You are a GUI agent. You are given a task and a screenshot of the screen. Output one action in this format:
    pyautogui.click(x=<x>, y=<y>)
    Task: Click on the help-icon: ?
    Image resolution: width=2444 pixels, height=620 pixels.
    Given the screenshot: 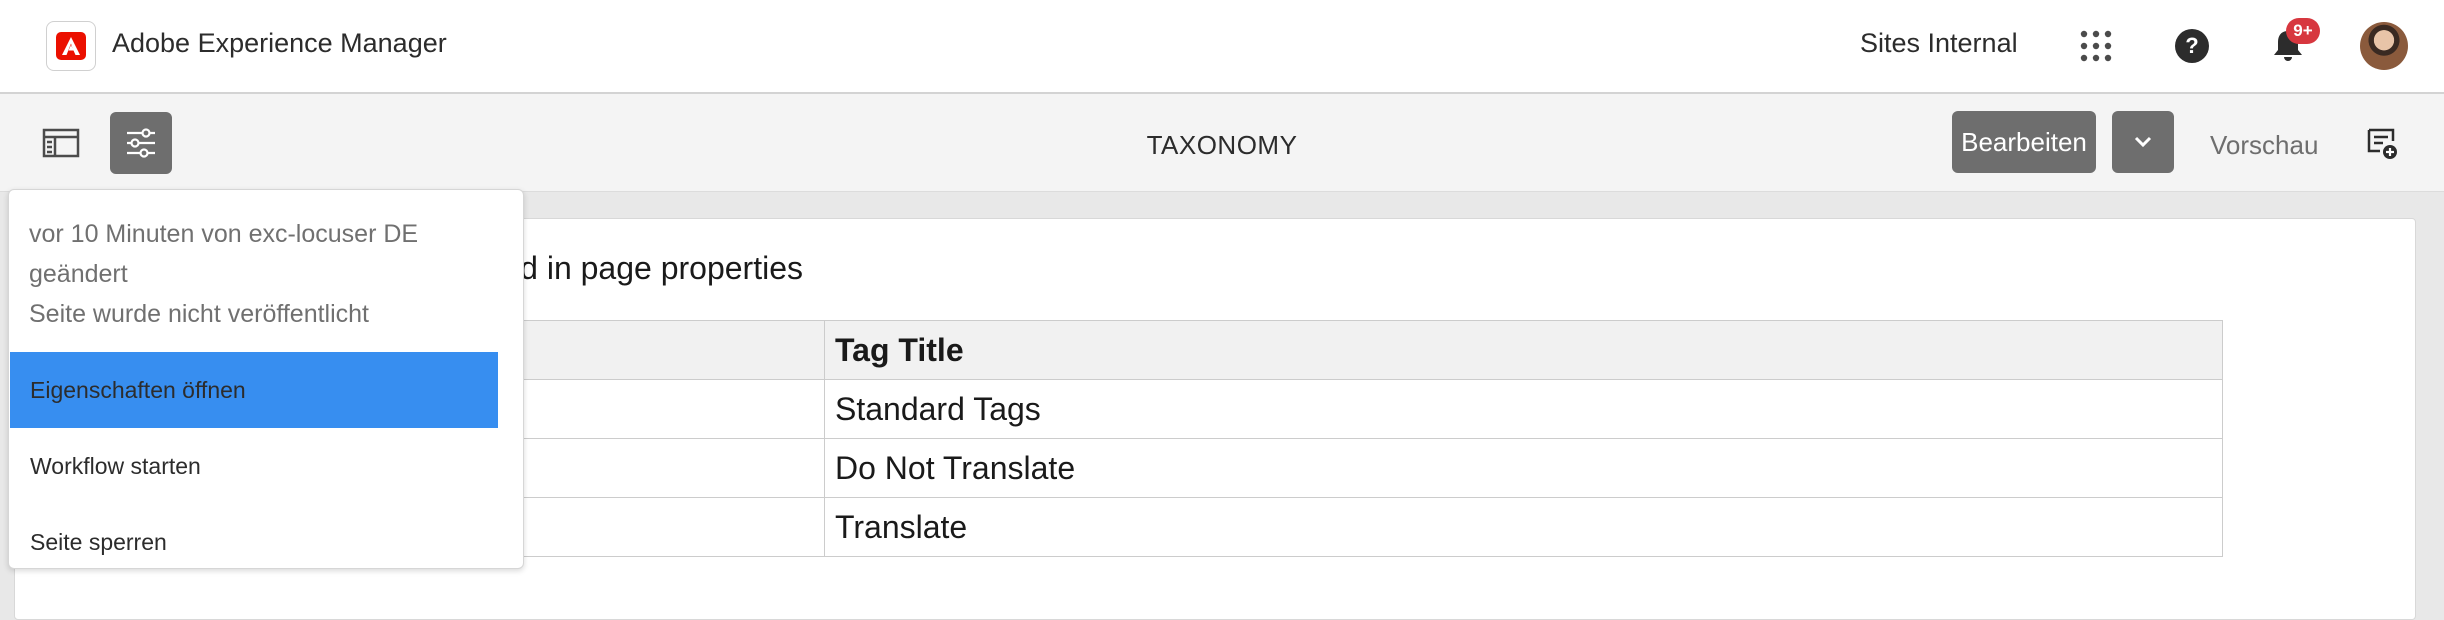 What is the action you would take?
    pyautogui.click(x=2192, y=46)
    